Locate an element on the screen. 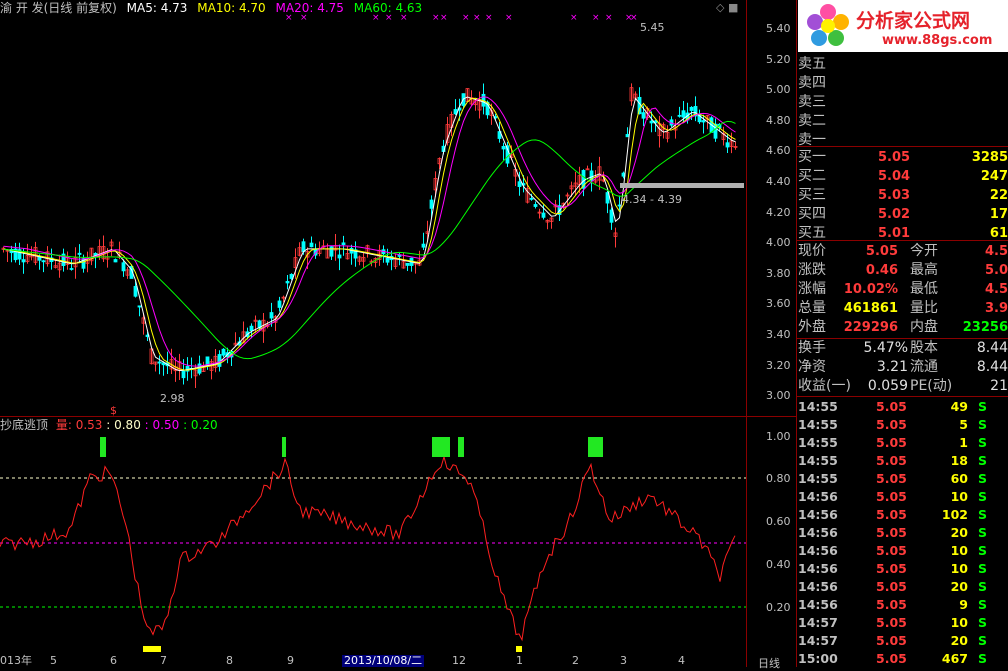 This screenshot has width=1008, height=671. quote-label2: 最高 is located at coordinates (924, 270).